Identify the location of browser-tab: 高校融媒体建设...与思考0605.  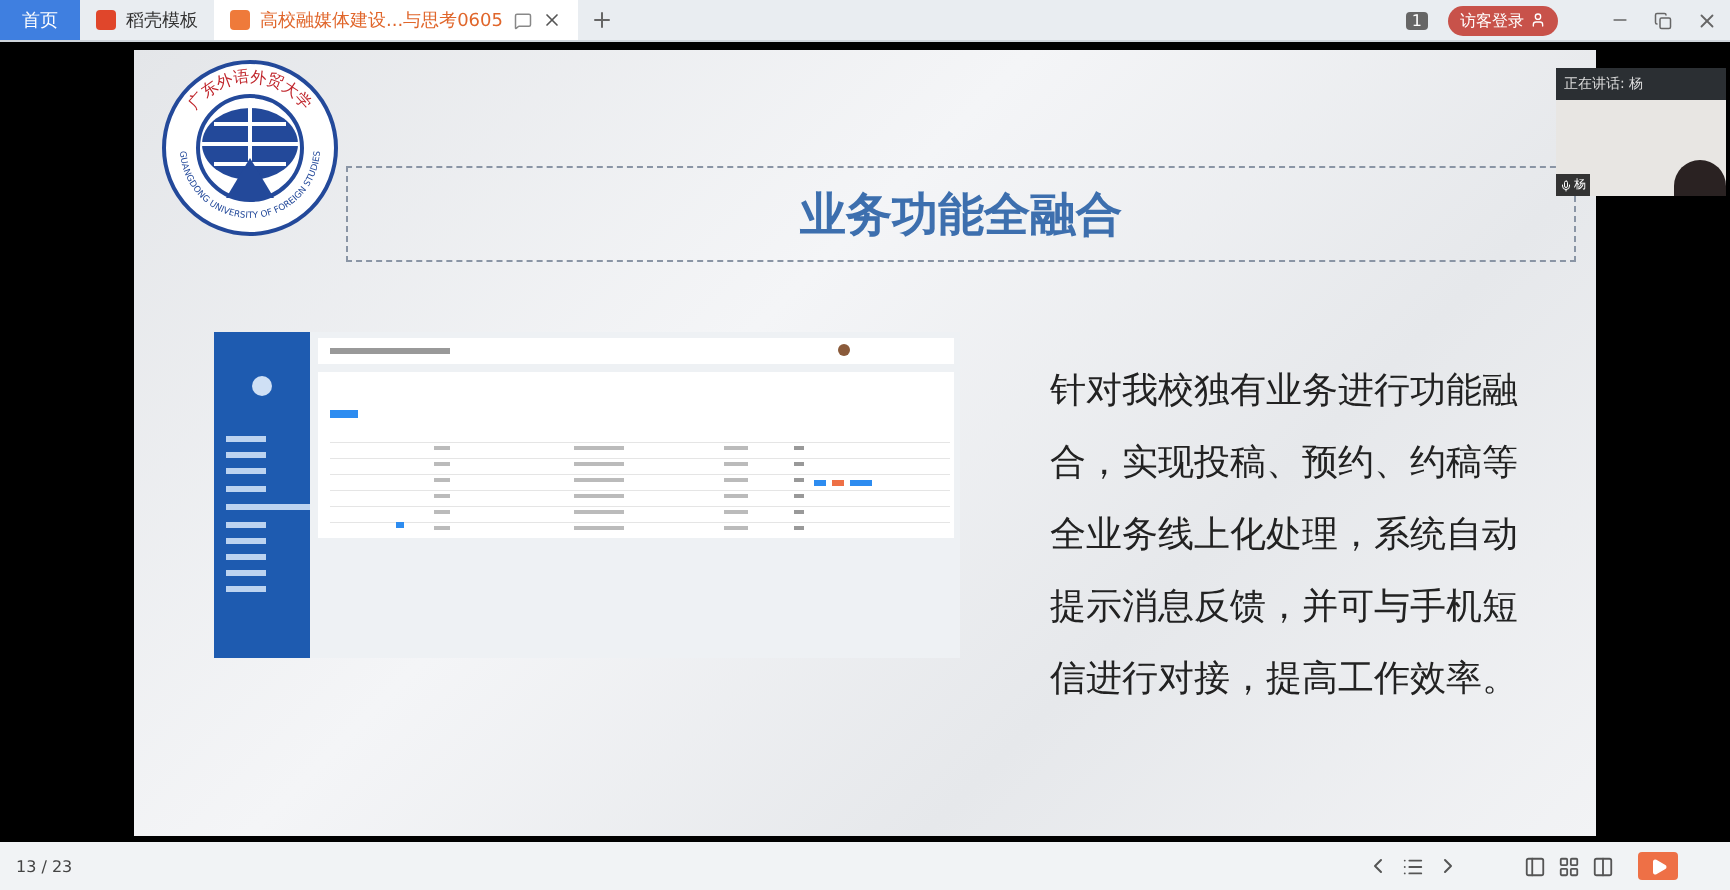
(395, 20).